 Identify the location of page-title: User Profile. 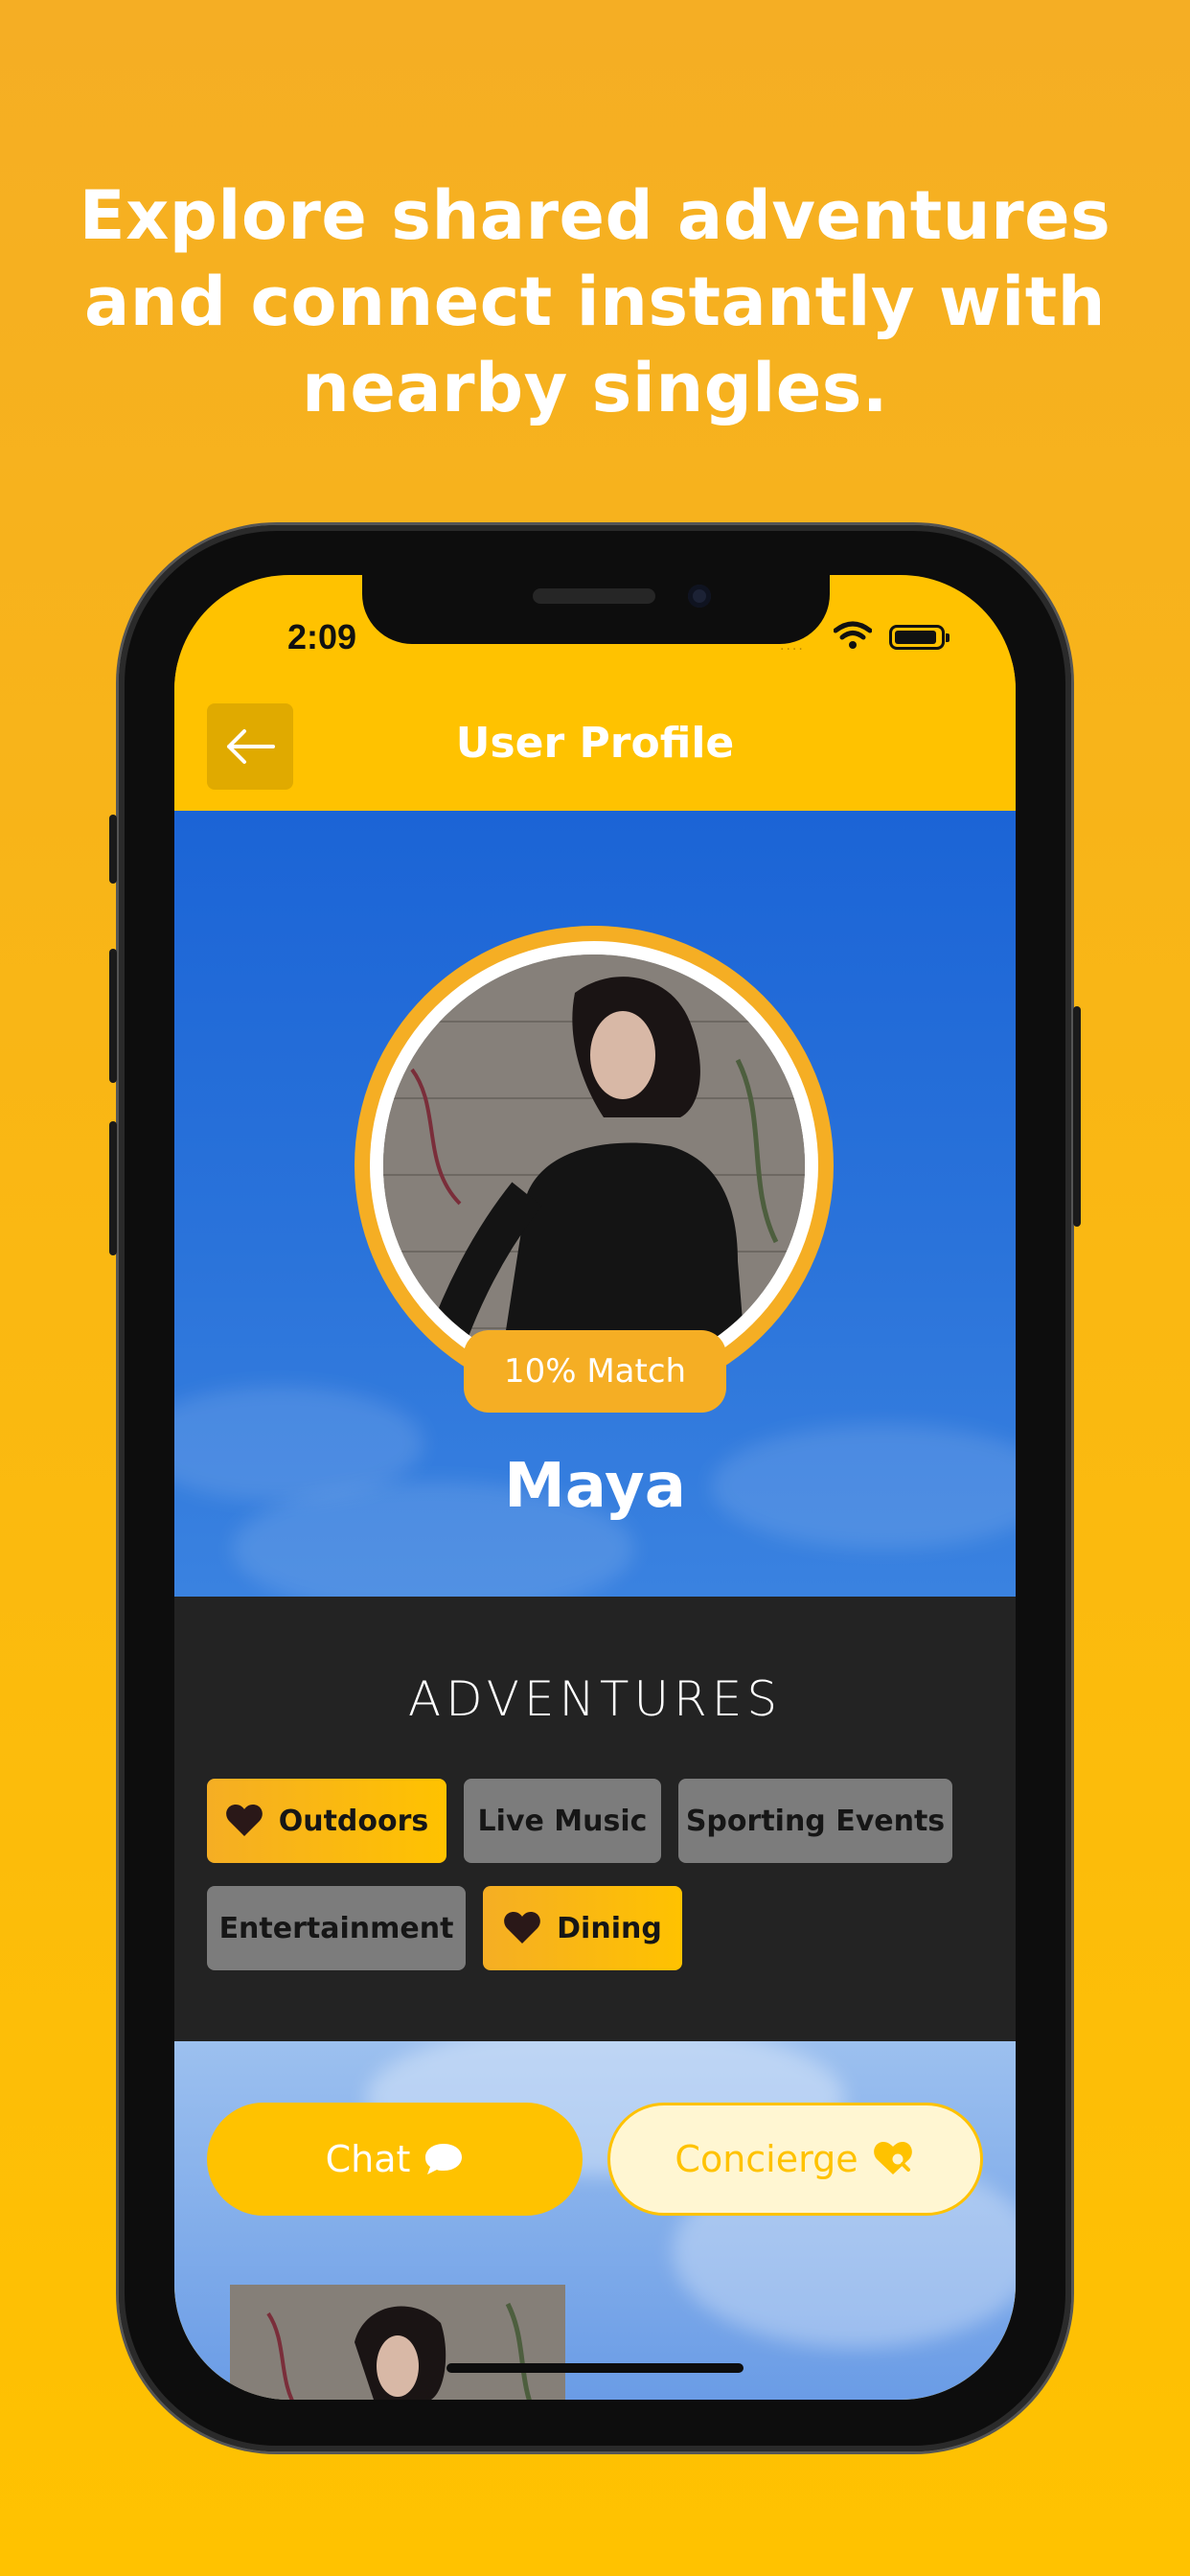
(595, 743).